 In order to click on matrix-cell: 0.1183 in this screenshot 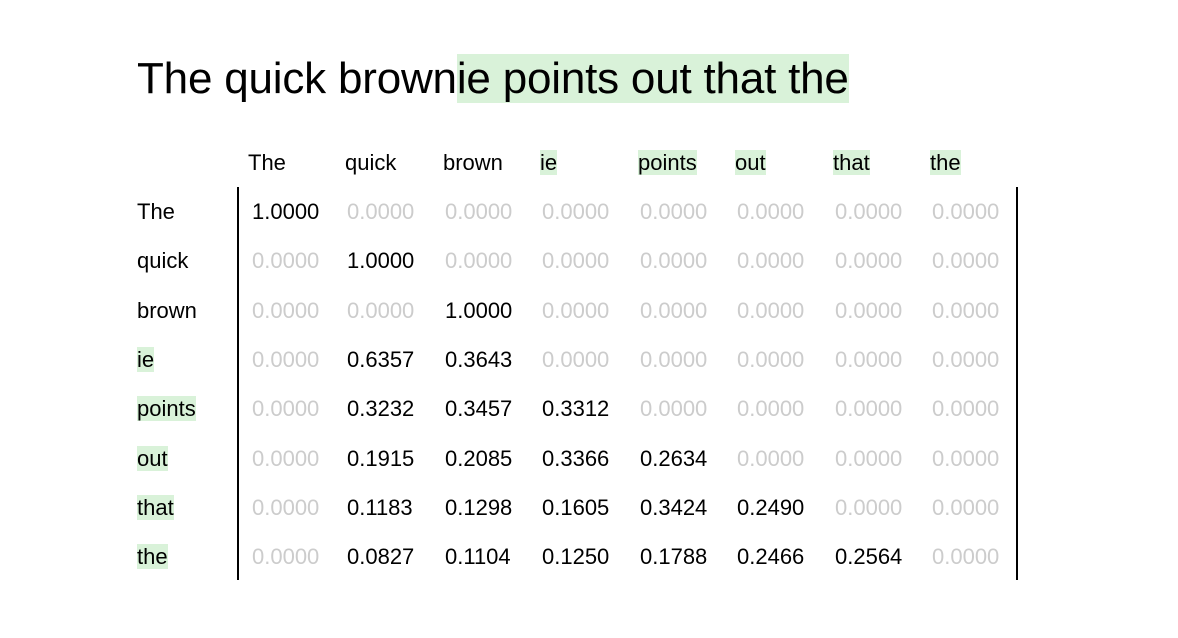, I will do `click(380, 507)`.